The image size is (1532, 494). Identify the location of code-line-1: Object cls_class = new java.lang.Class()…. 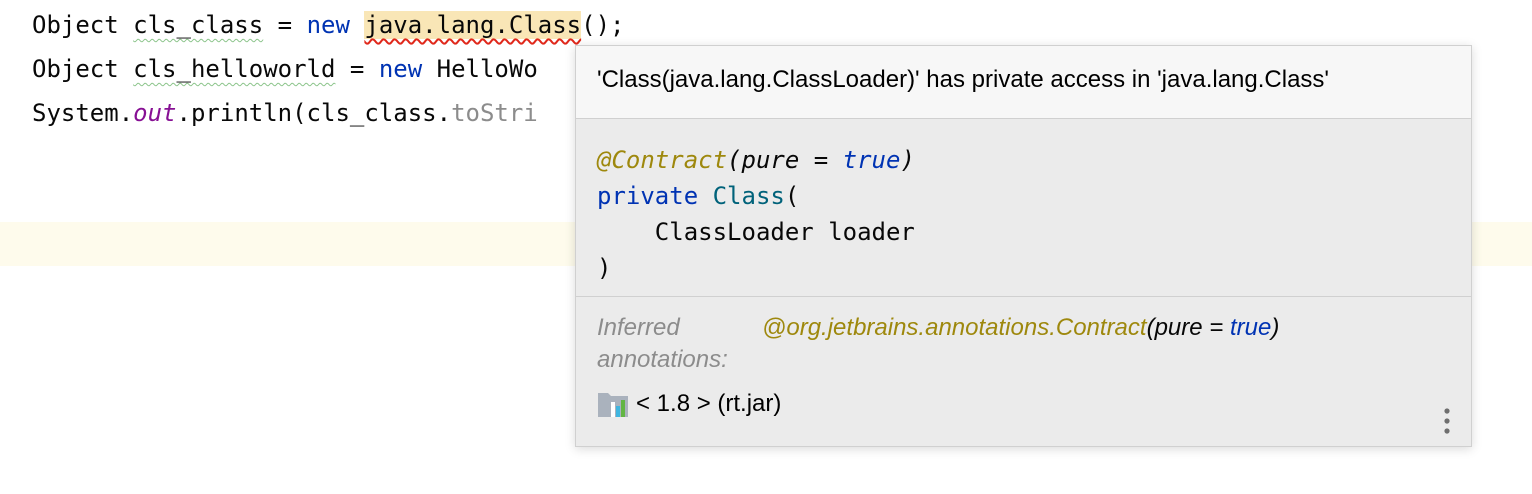
(328, 25).